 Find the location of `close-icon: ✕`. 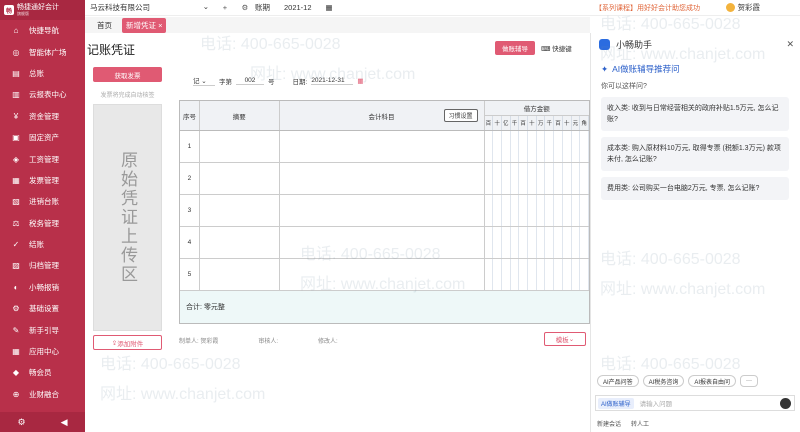

close-icon: ✕ is located at coordinates (790, 44).